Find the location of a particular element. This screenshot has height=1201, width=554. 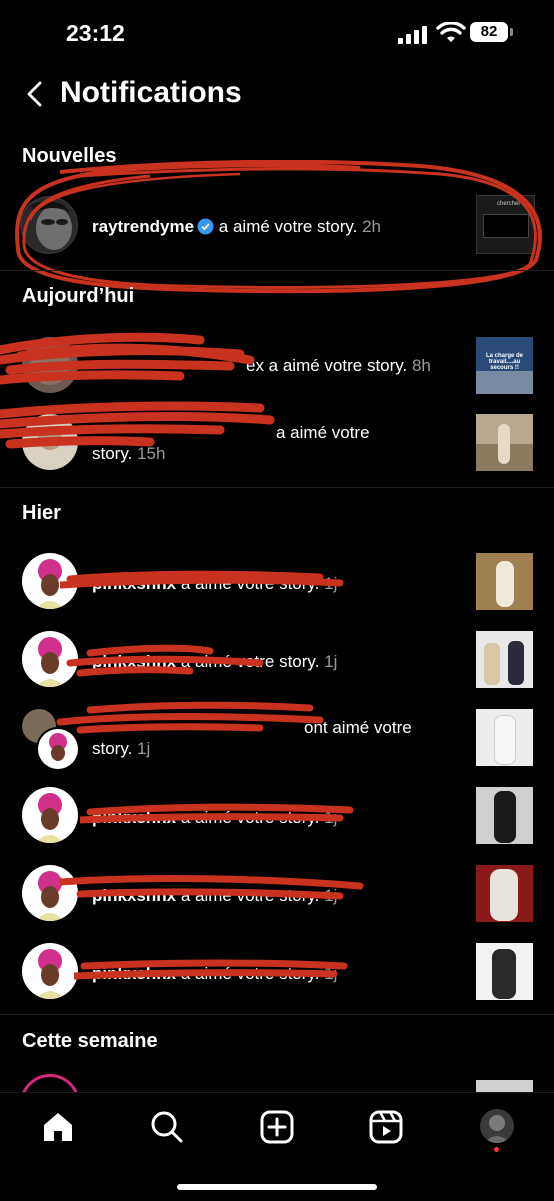

back-arrow-icon is located at coordinates (36, 94).